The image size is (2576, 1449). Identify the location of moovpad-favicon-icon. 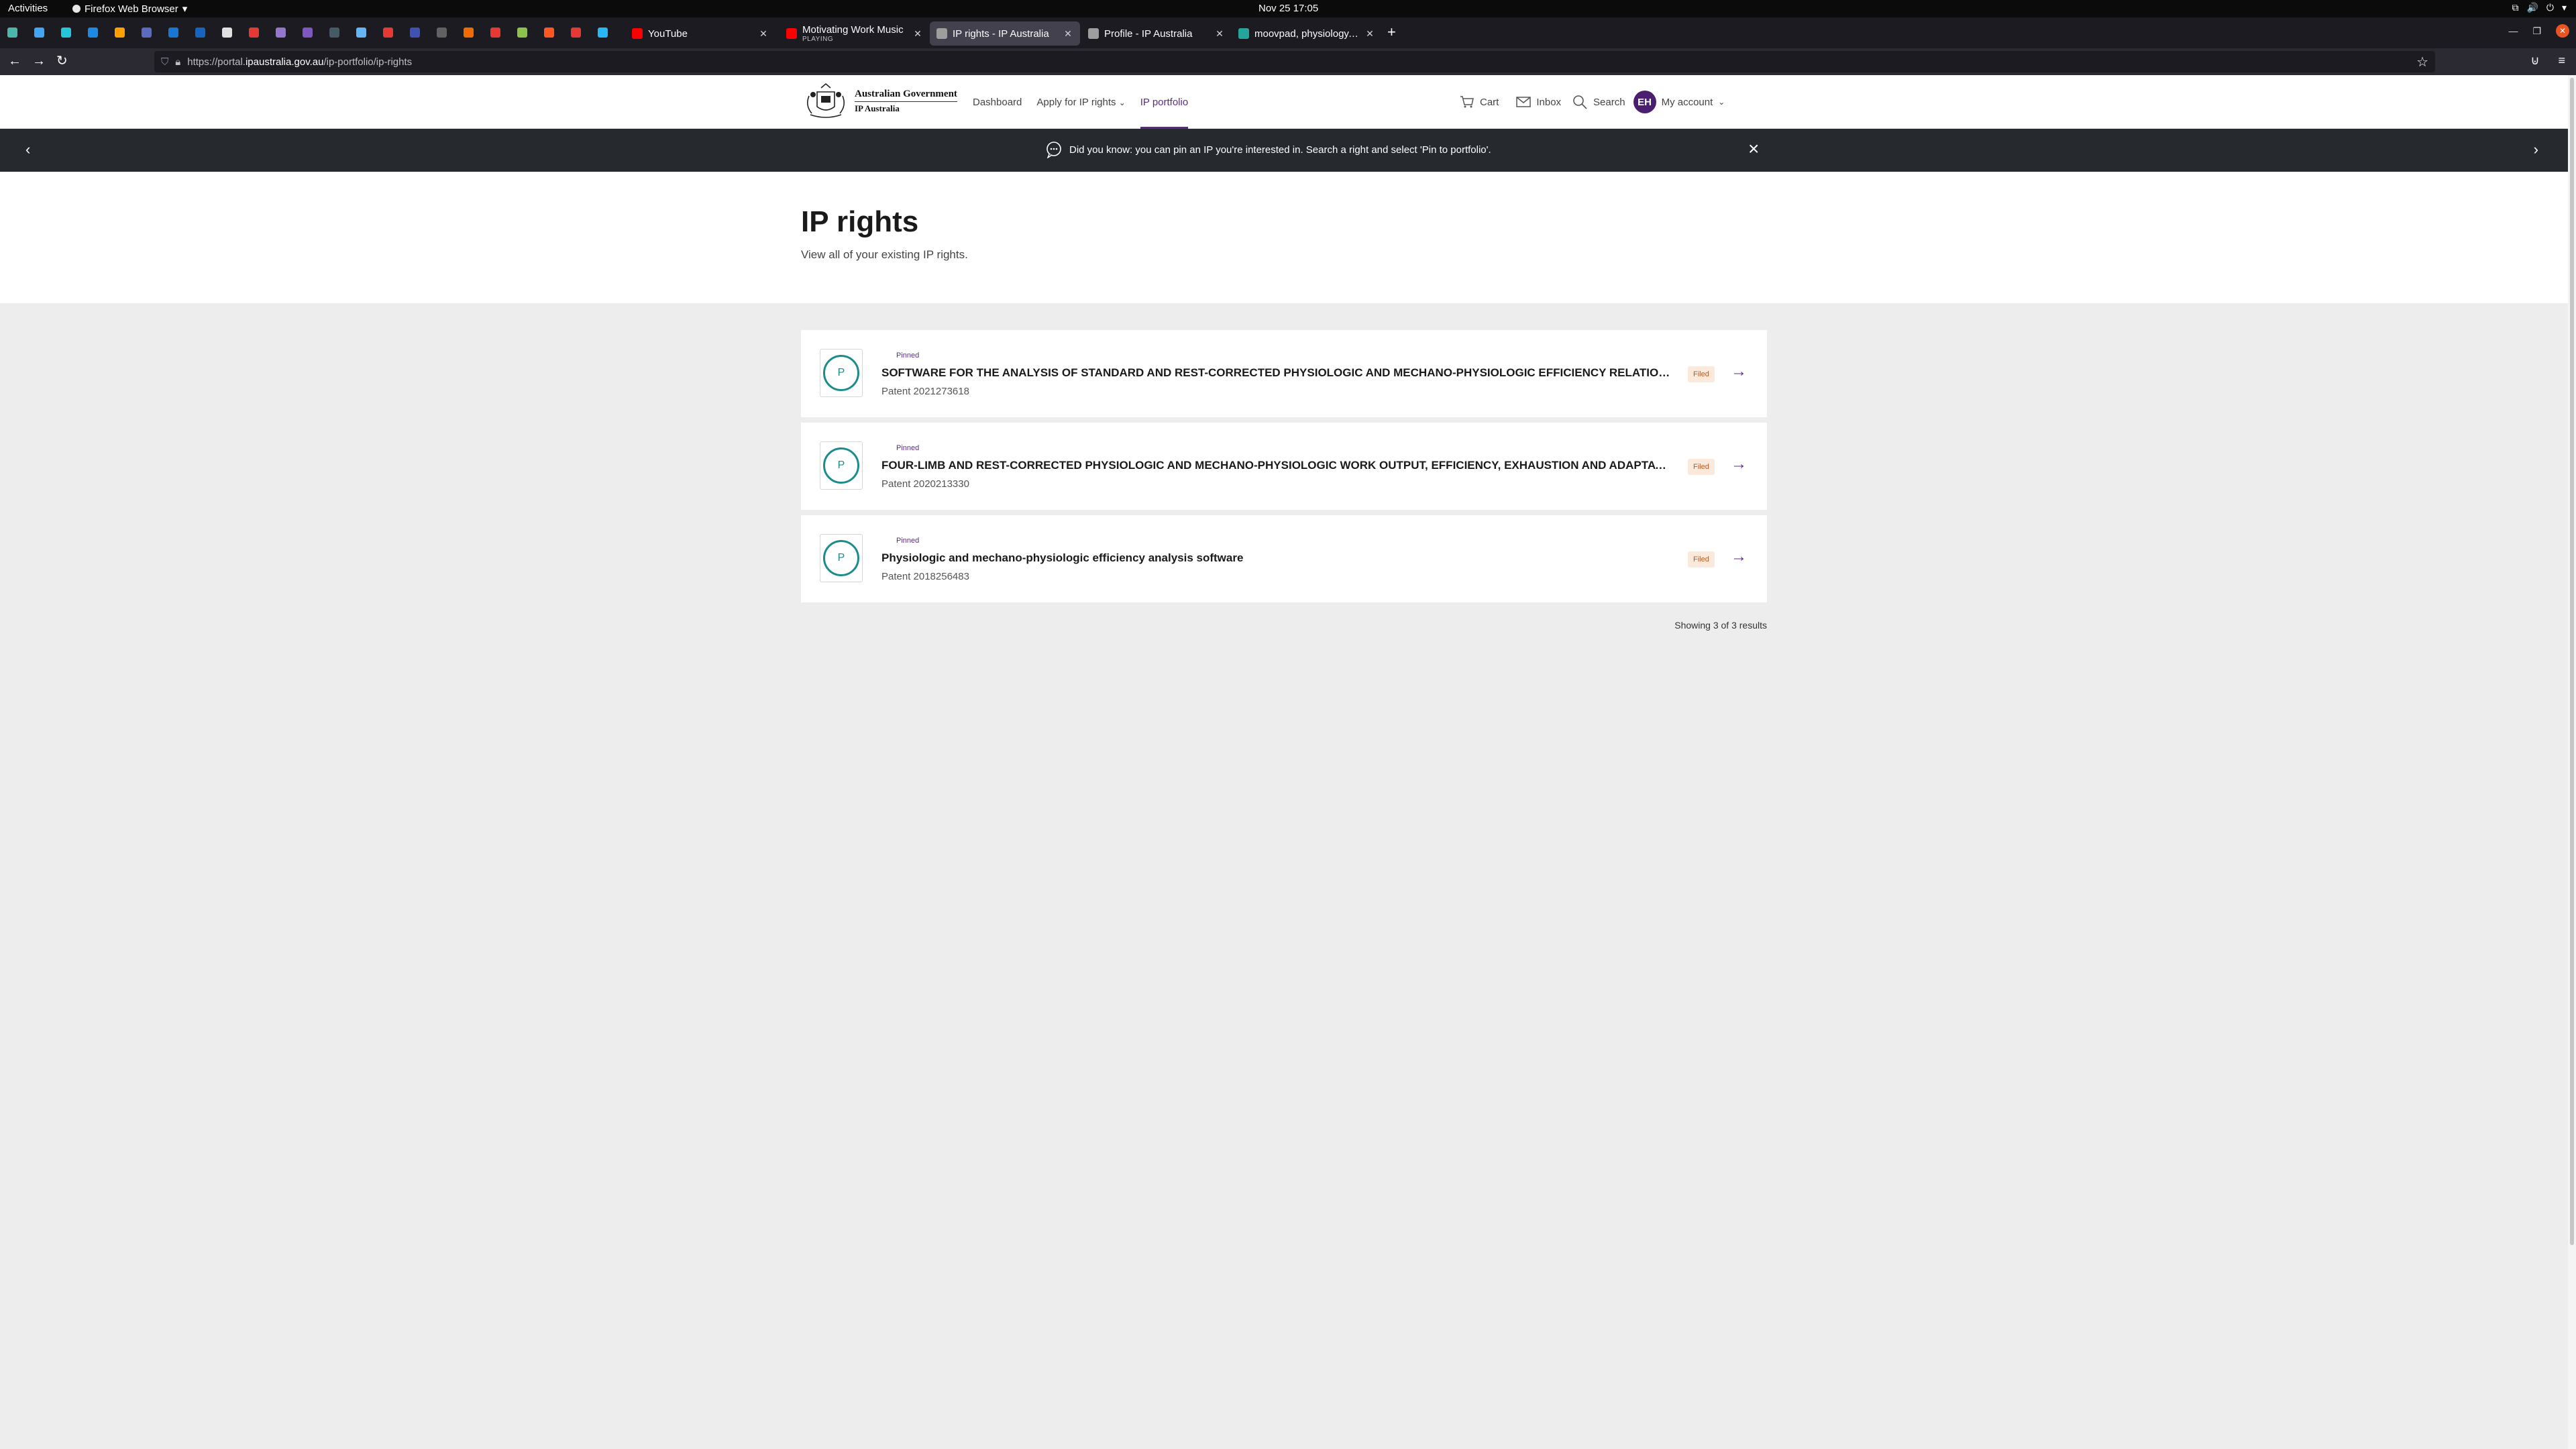
(1243, 33).